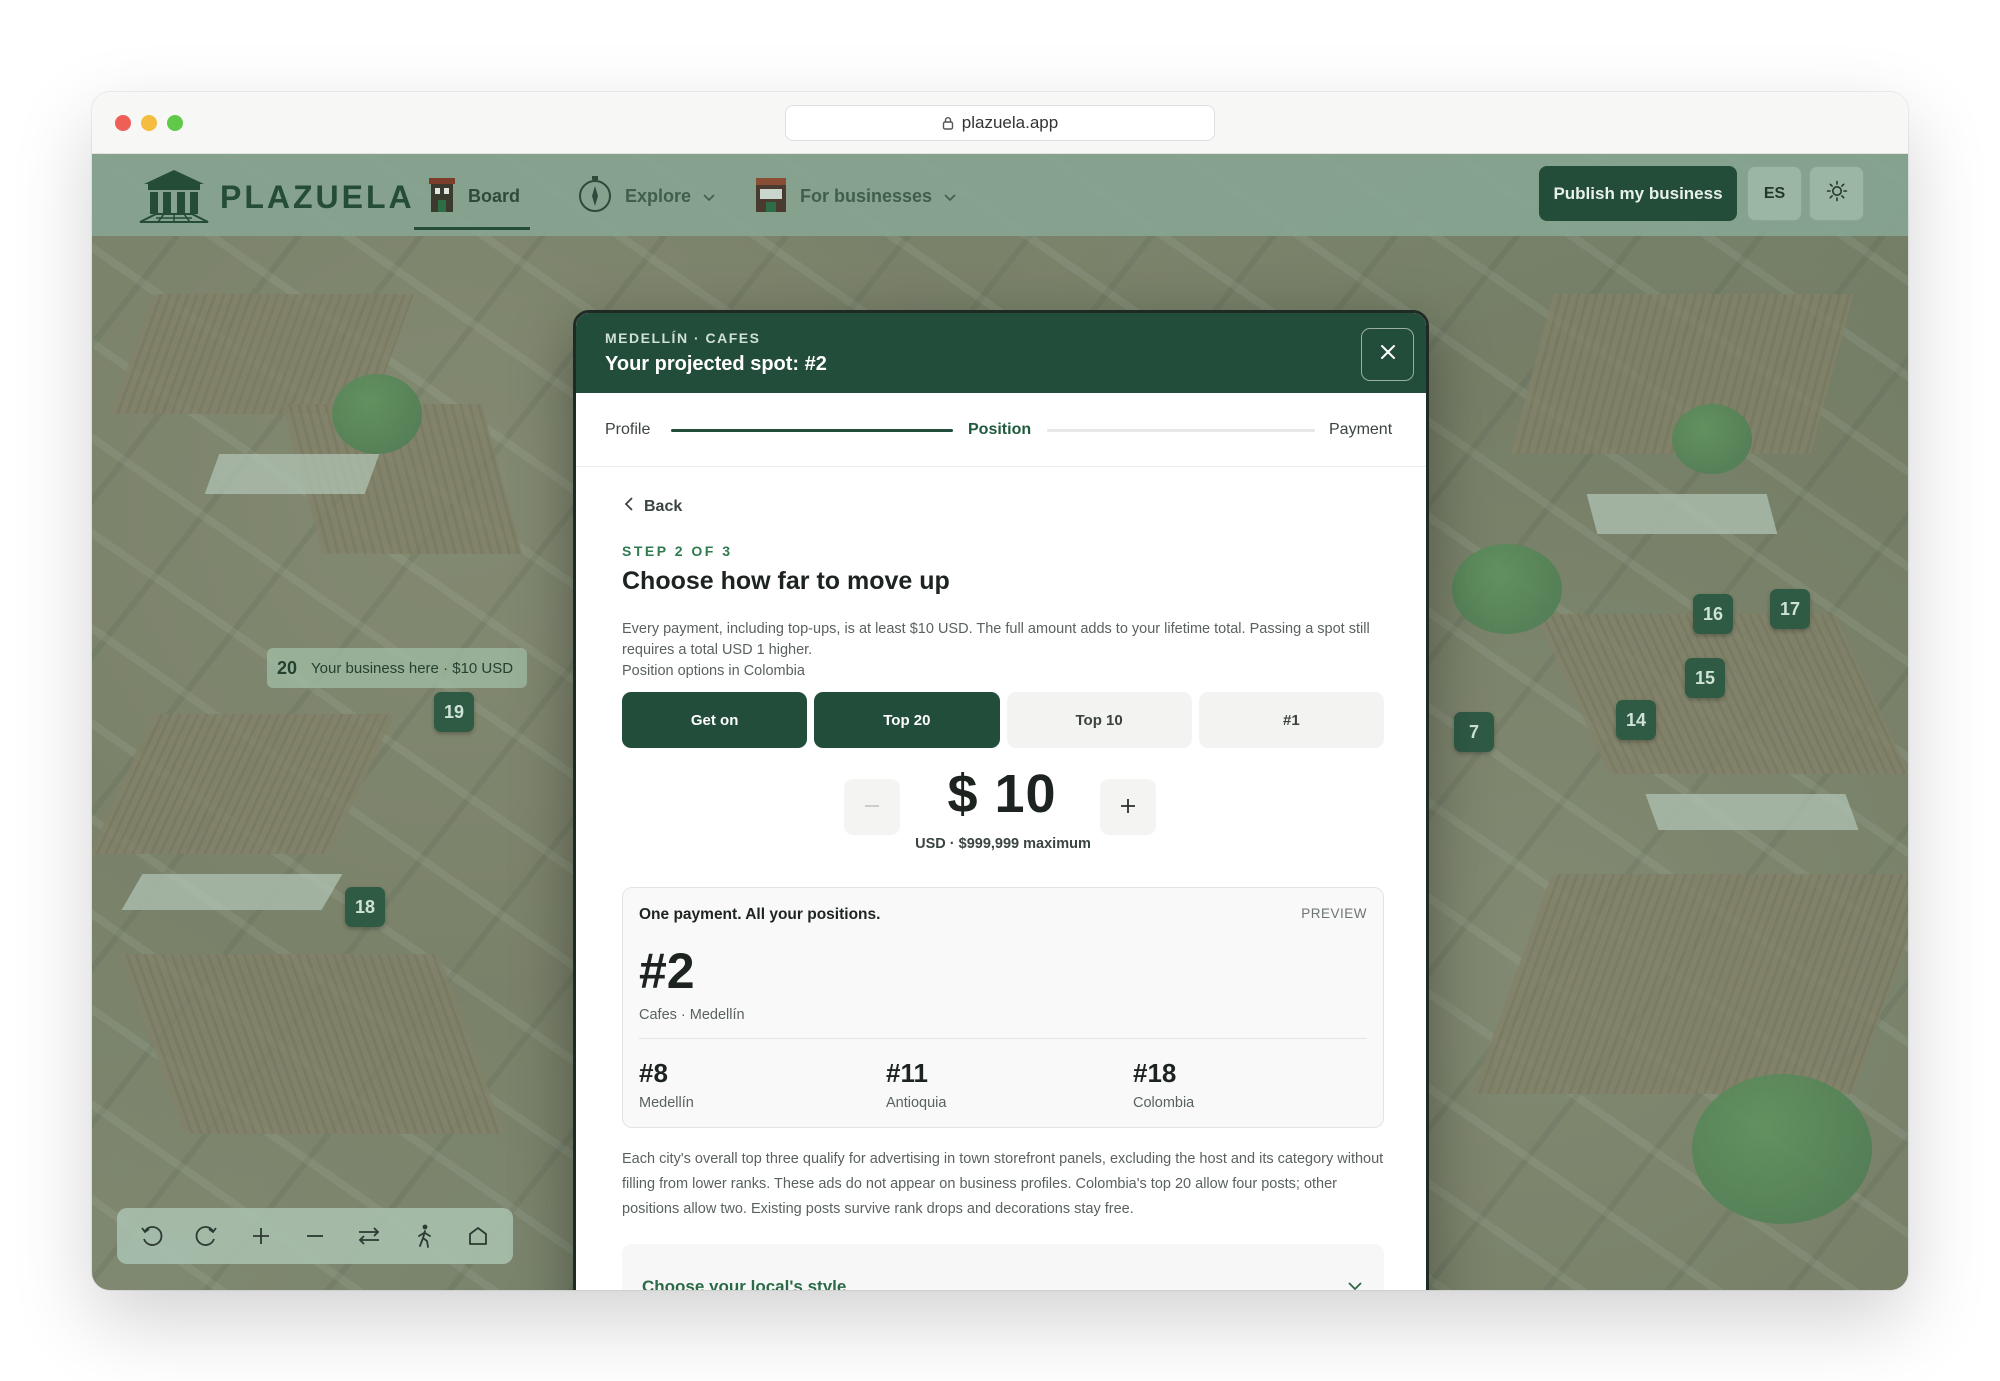  Describe the element at coordinates (123, 123) in the screenshot. I see `close-window-button` at that location.